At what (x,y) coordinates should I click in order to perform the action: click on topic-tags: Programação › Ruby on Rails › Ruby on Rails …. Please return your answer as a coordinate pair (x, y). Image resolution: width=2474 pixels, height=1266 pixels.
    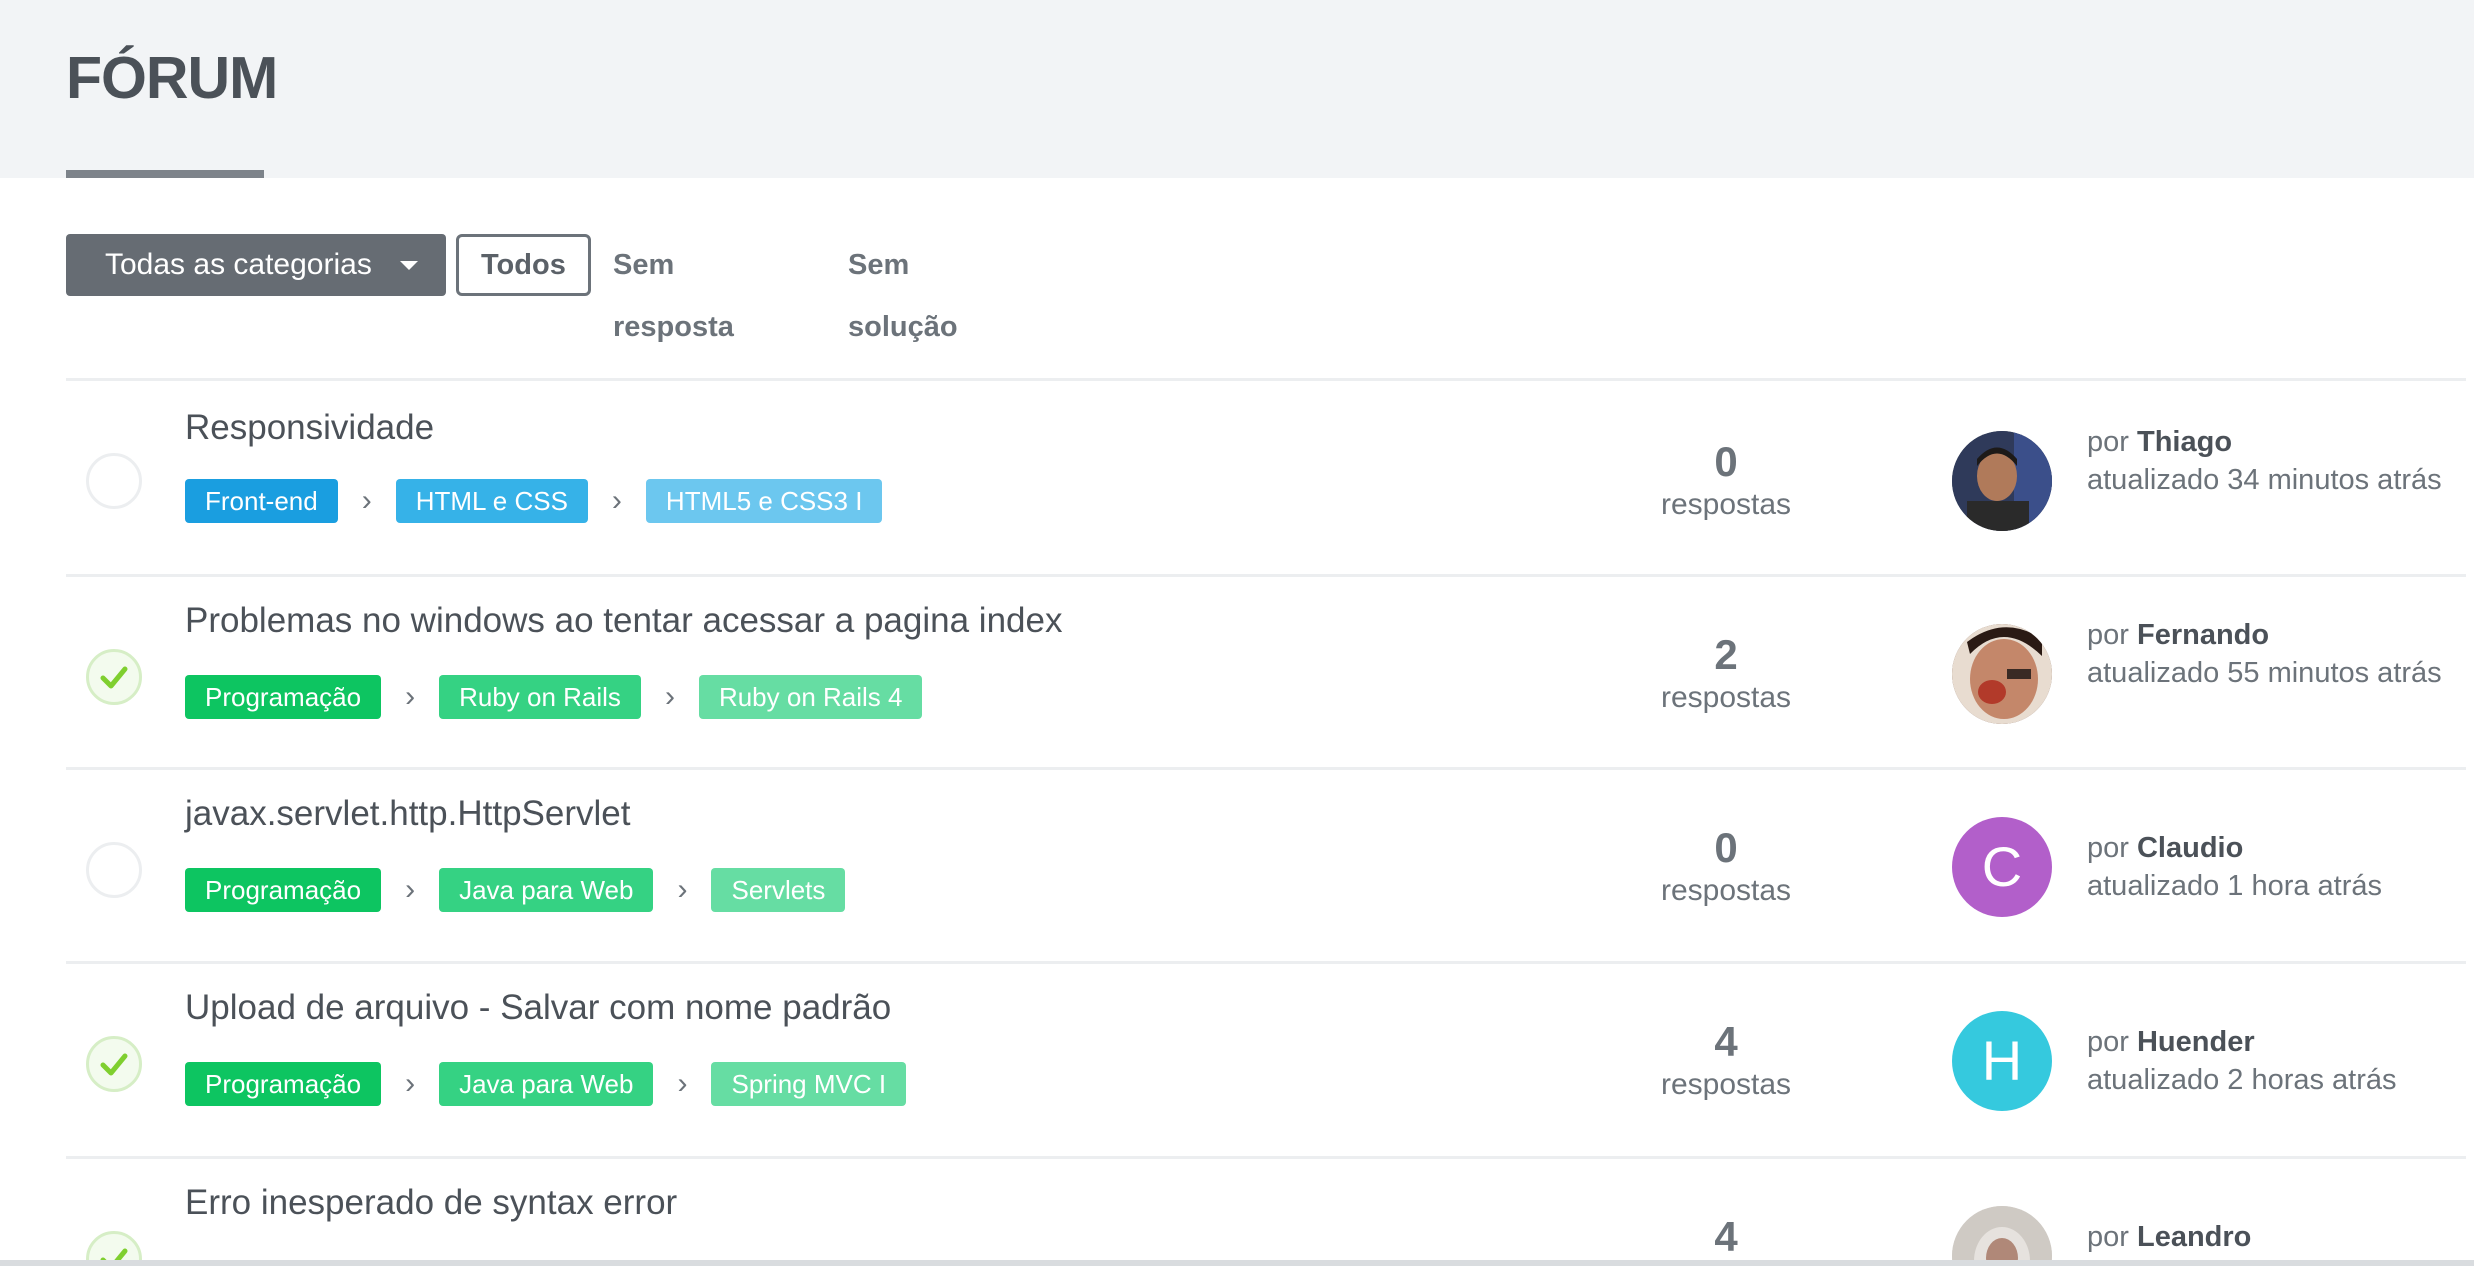
    Looking at the image, I should click on (554, 697).